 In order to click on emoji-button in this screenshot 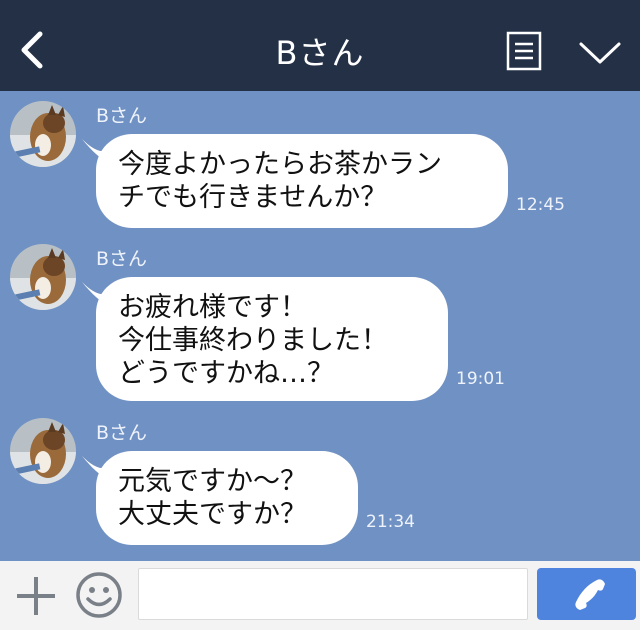, I will do `click(99, 595)`.